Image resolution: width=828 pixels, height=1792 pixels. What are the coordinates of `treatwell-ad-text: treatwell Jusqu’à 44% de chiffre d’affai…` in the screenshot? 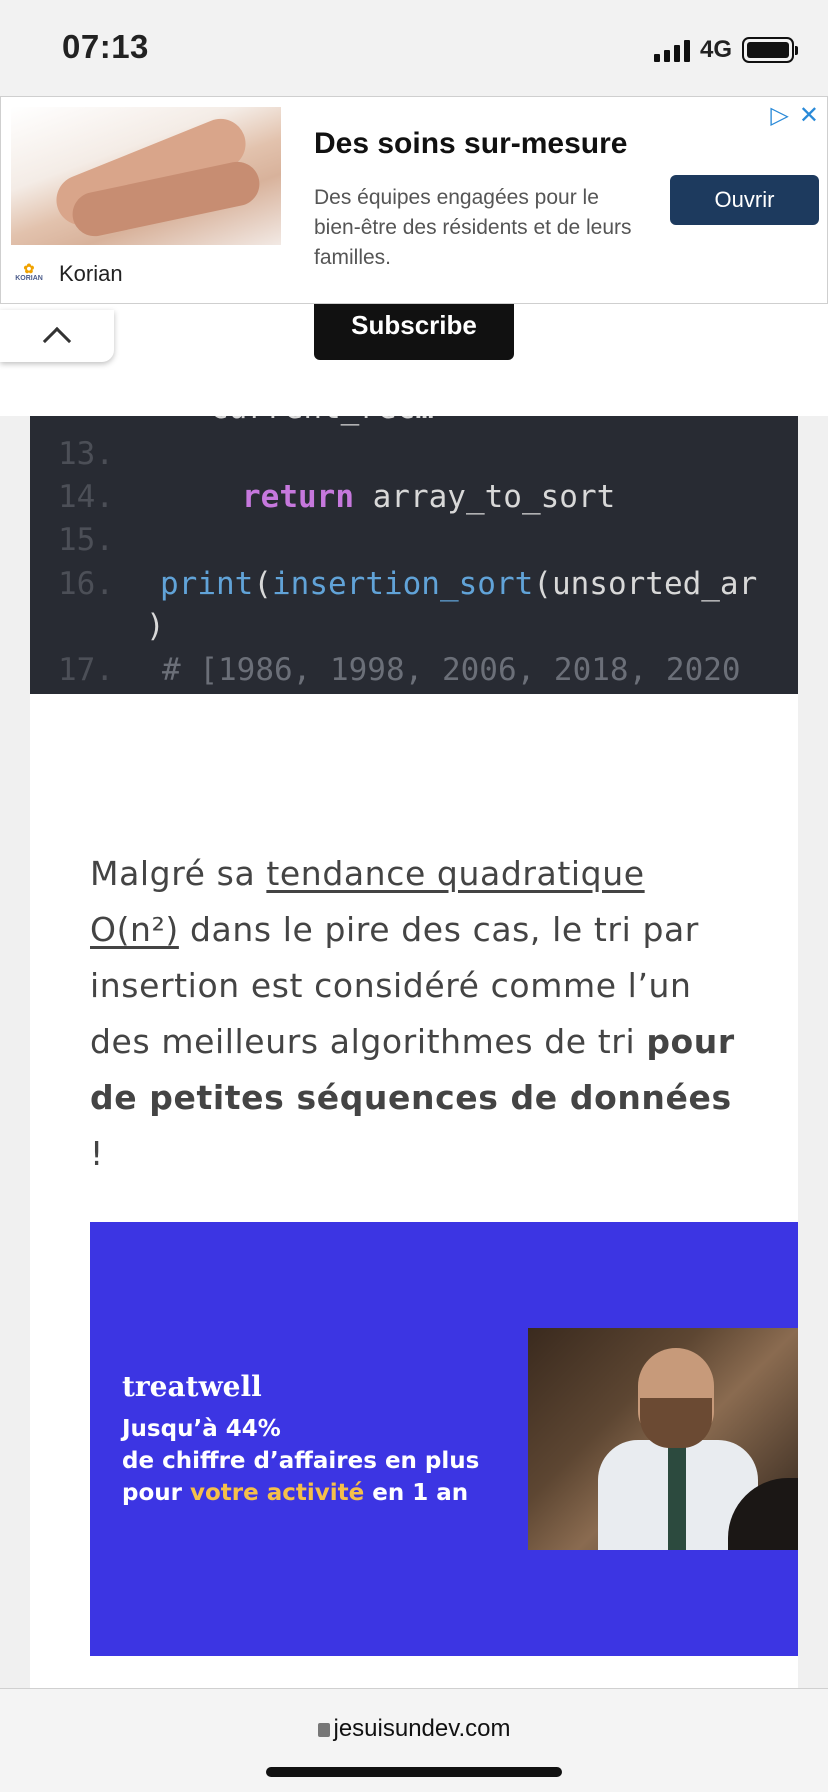 It's located at (301, 1438).